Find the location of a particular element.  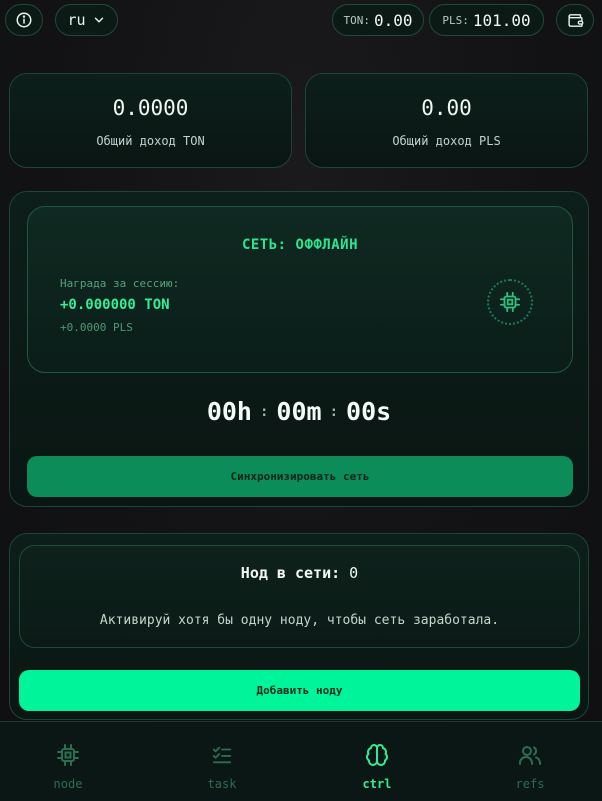

total-income-pls-card: 0.00 Общий доход PLS is located at coordinates (446, 120).